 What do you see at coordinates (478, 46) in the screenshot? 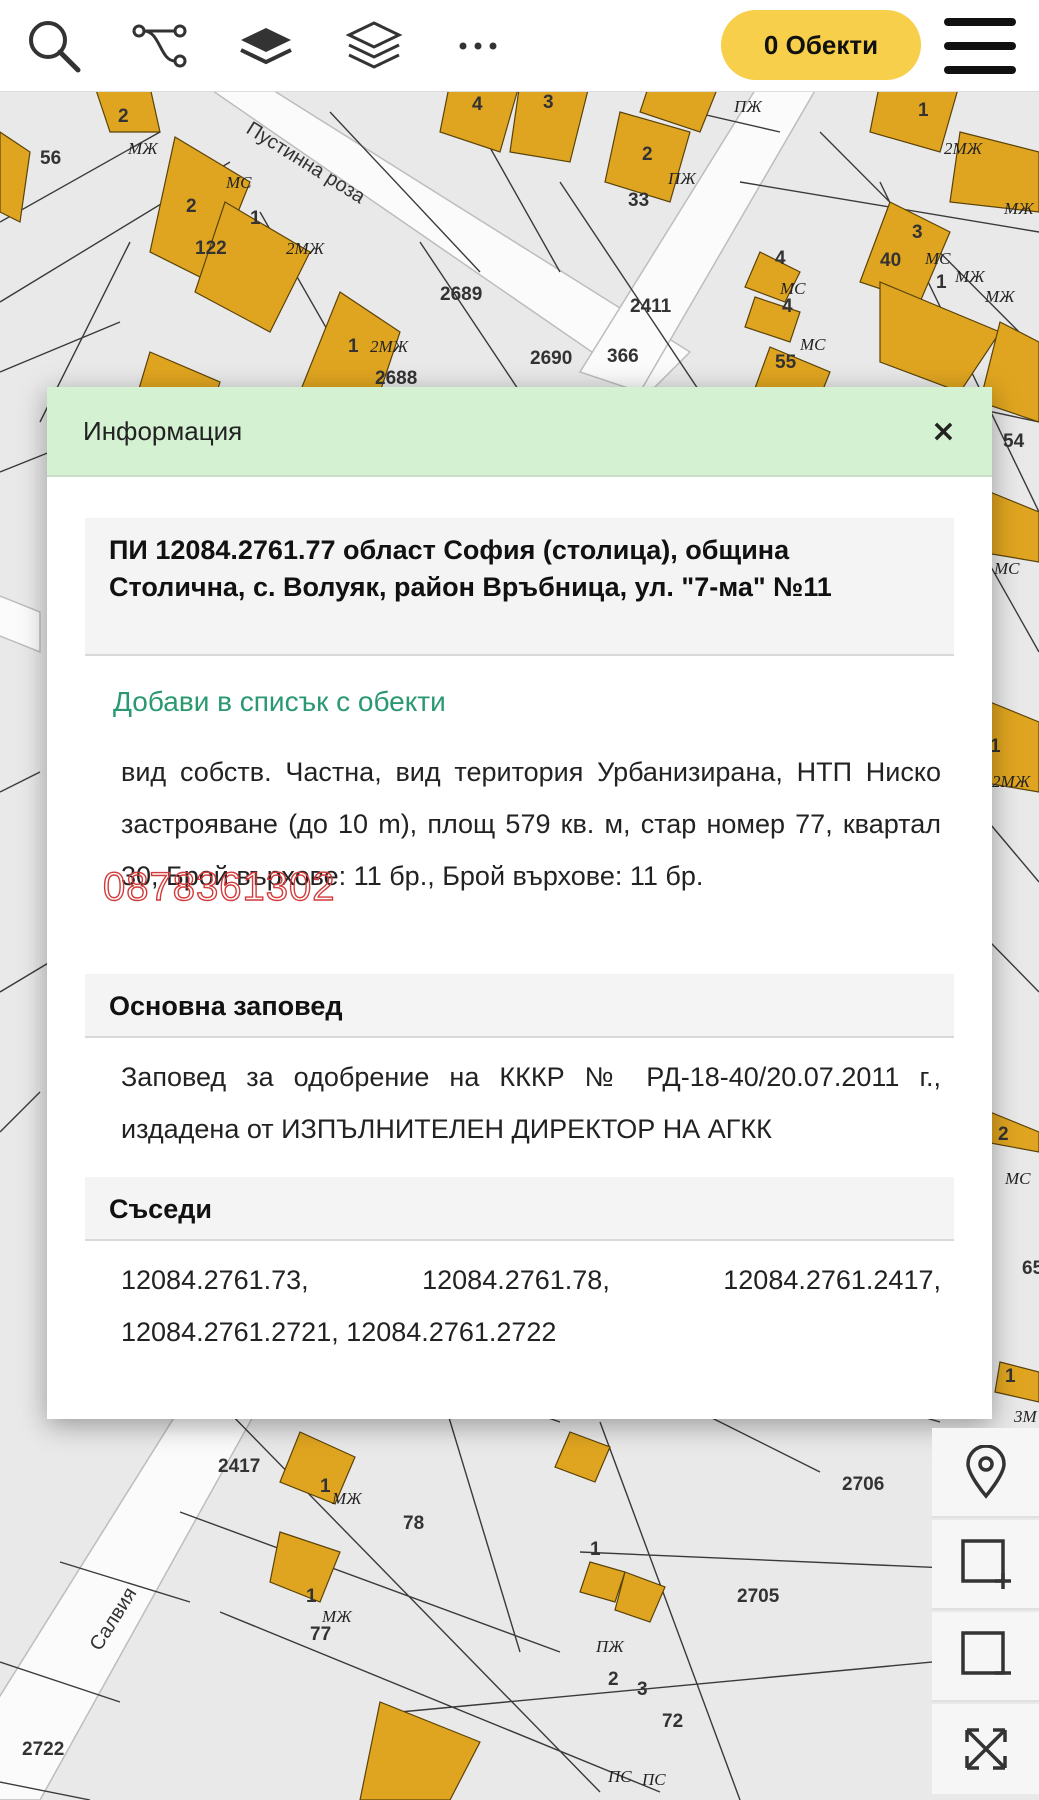
I see `more-icon` at bounding box center [478, 46].